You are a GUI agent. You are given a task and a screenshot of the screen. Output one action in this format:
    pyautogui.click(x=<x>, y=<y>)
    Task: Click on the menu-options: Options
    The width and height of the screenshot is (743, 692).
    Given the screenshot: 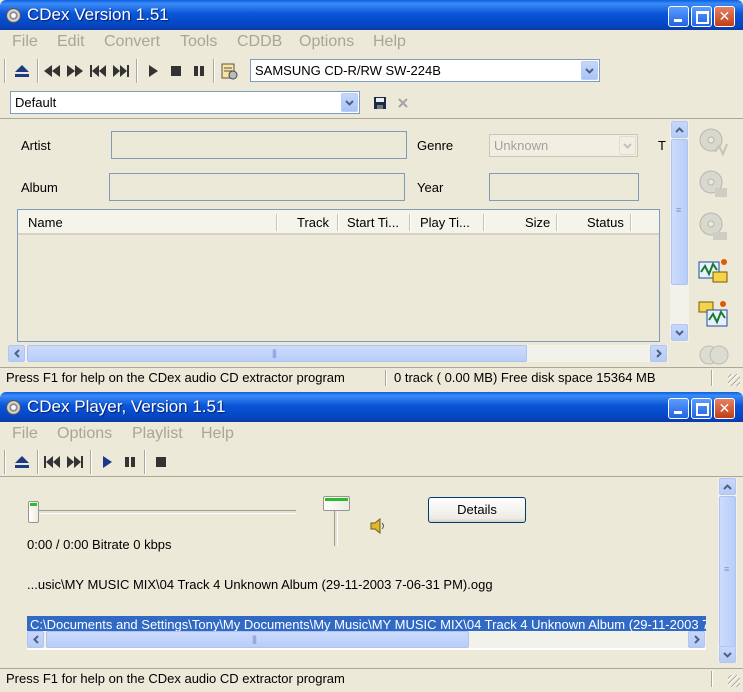 What is the action you would take?
    pyautogui.click(x=326, y=42)
    